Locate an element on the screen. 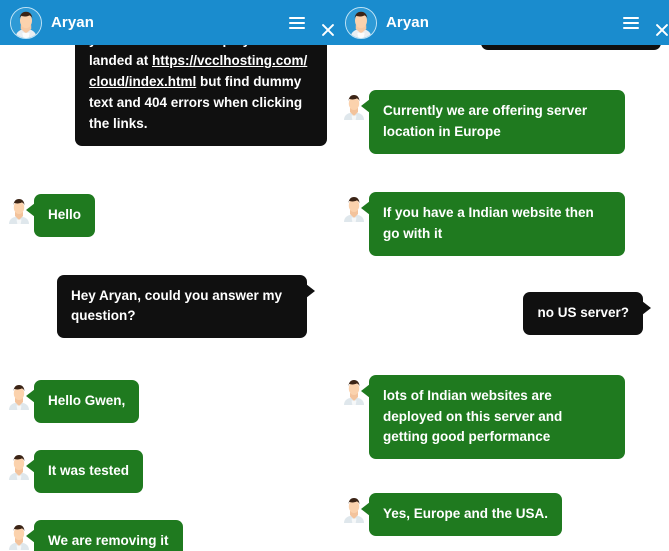 Image resolution: width=669 pixels, height=551 pixels. message-bubble: Yes, Europe and the USA. is located at coordinates (461, 515).